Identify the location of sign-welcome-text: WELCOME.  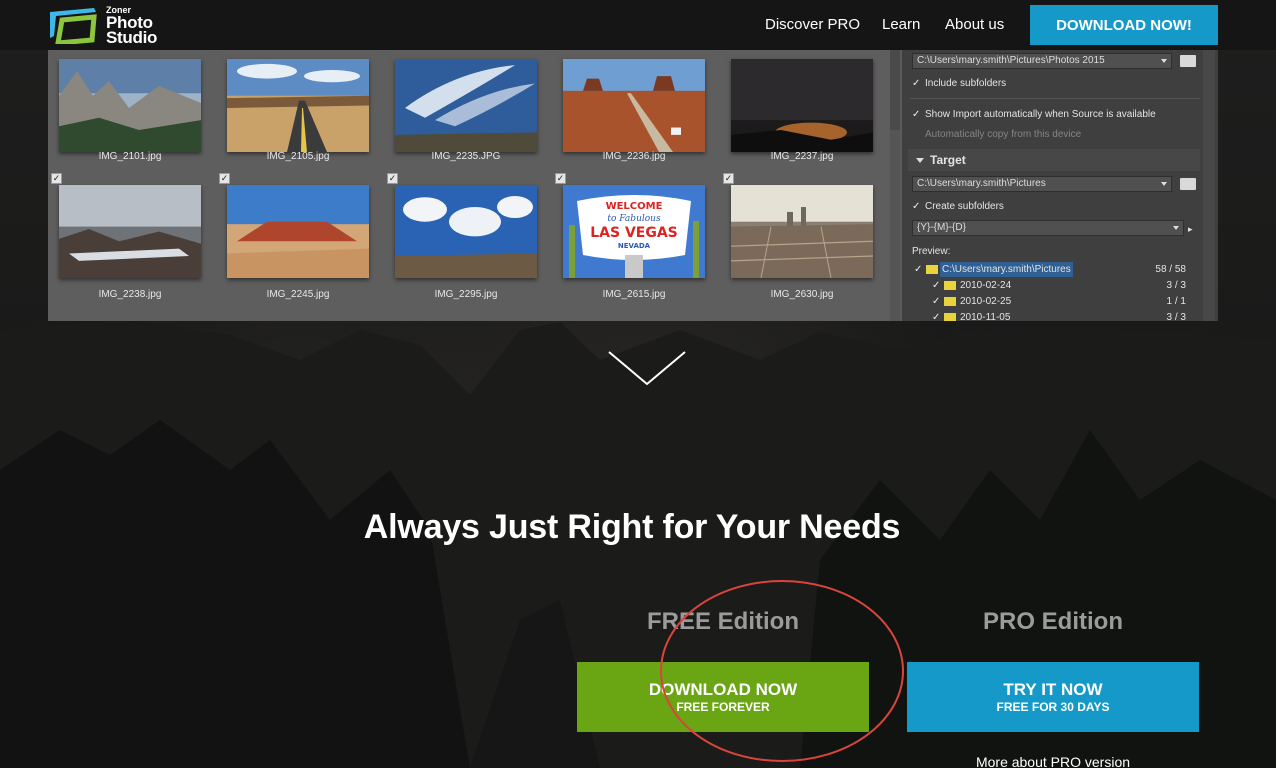
(634, 206).